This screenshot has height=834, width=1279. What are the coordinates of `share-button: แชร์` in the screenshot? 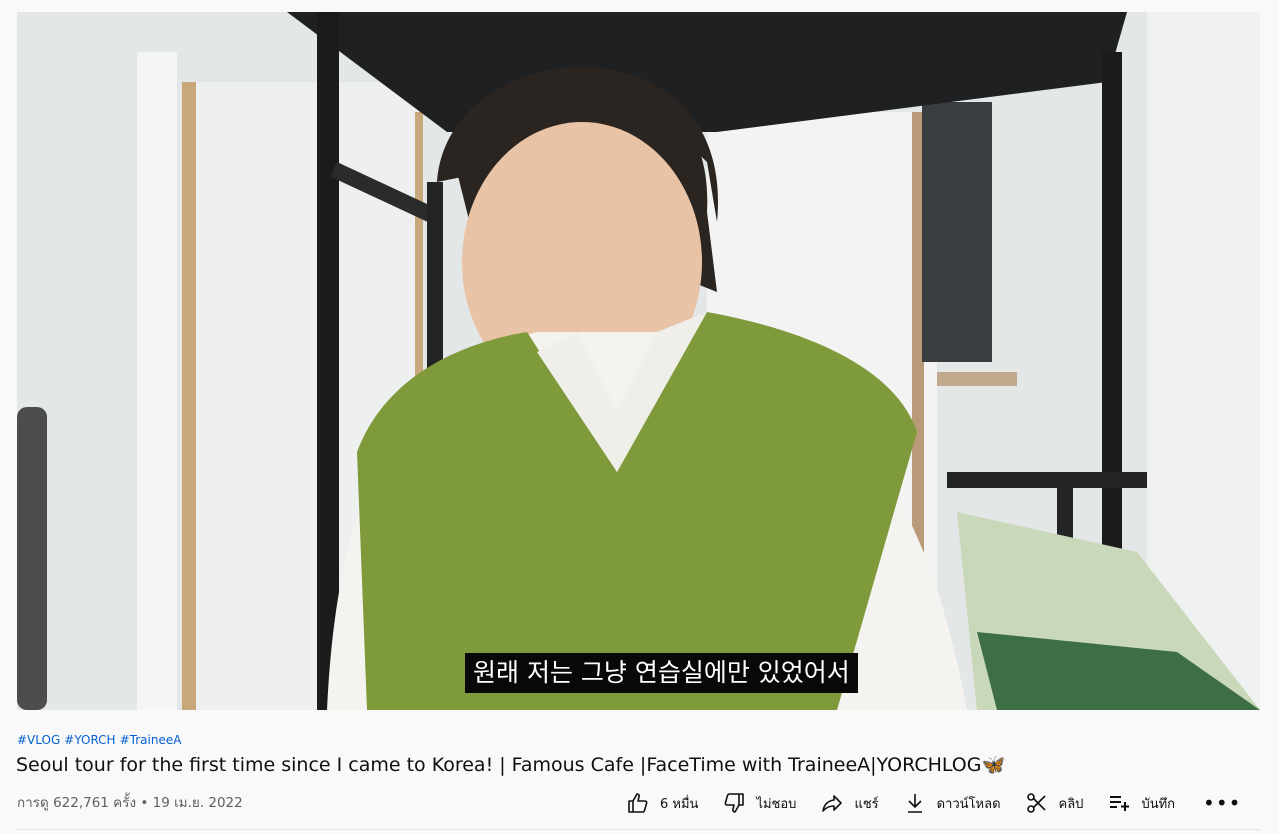 It's located at (849, 803).